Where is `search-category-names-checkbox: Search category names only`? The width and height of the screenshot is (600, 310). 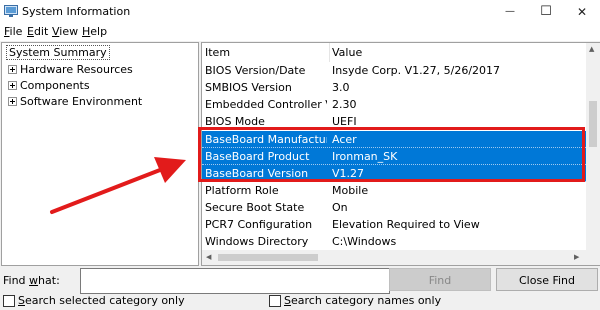
search-category-names-checkbox: Search category names only is located at coordinates (355, 300).